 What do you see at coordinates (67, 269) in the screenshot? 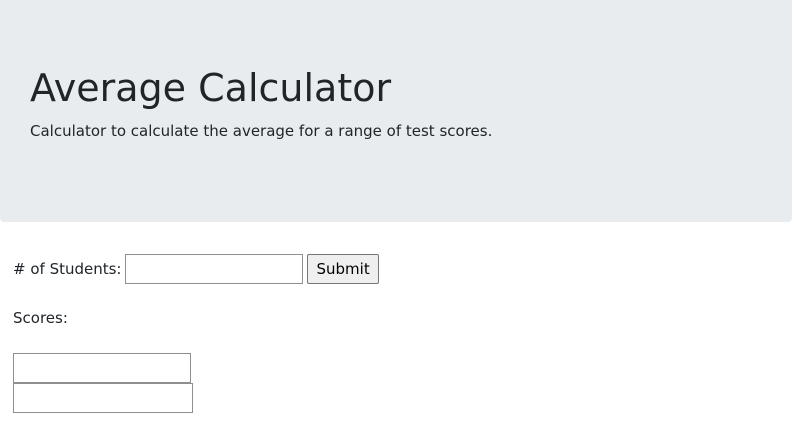
I see `students-label: # of Students:` at bounding box center [67, 269].